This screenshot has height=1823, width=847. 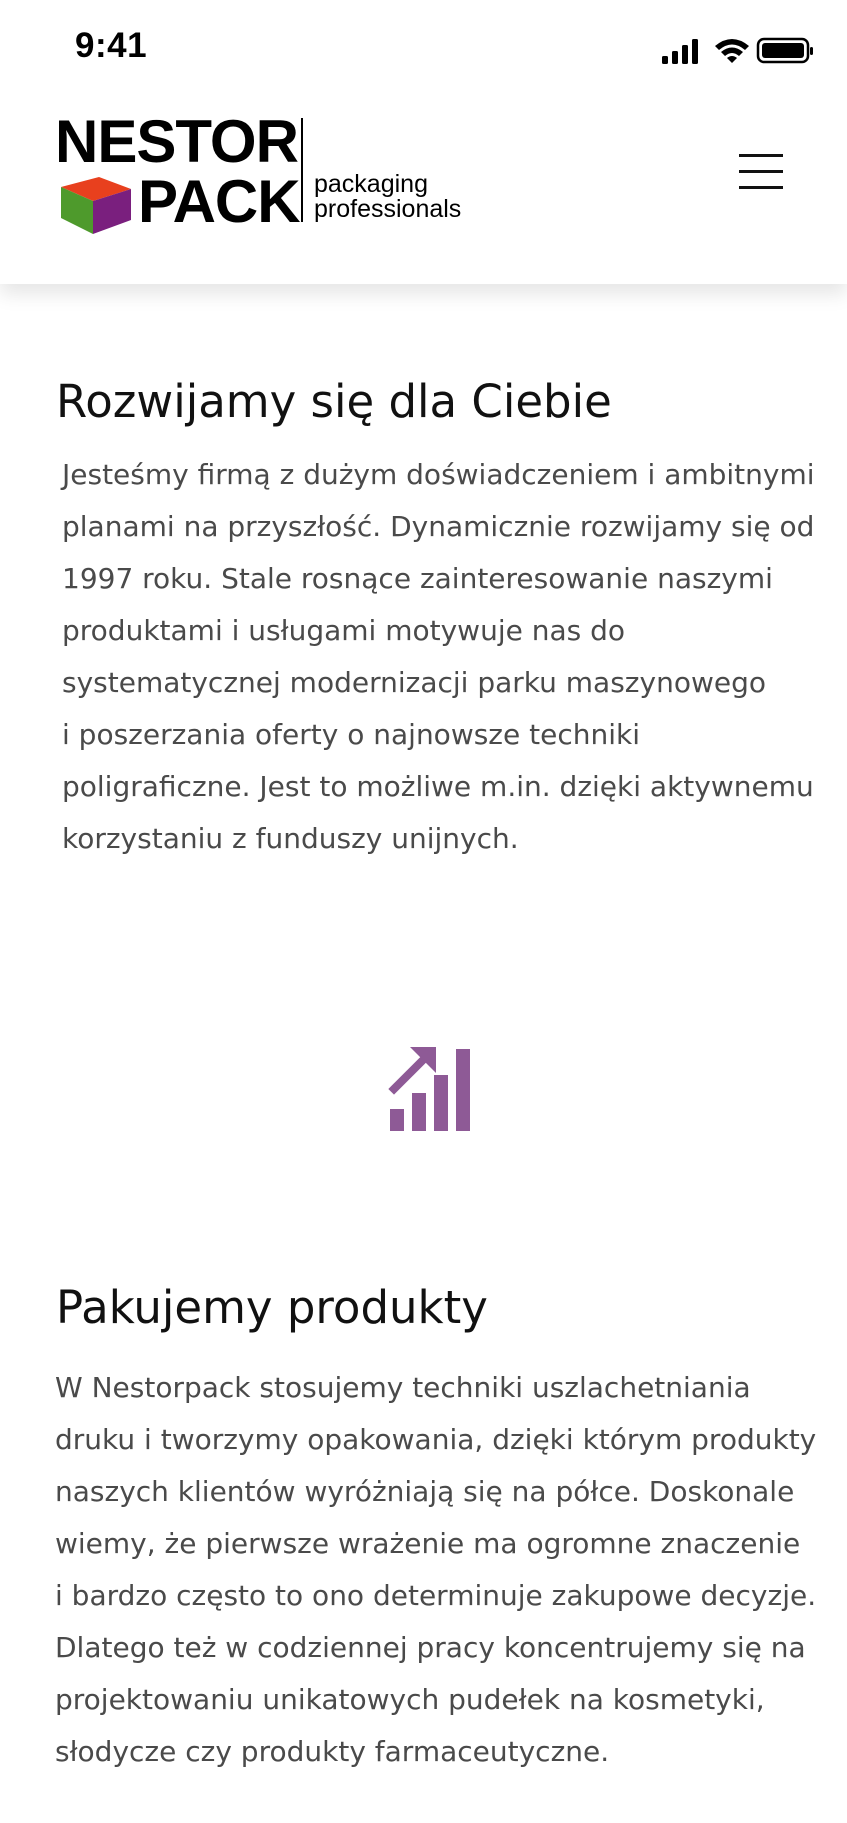 What do you see at coordinates (680, 51) in the screenshot?
I see `signal-icon` at bounding box center [680, 51].